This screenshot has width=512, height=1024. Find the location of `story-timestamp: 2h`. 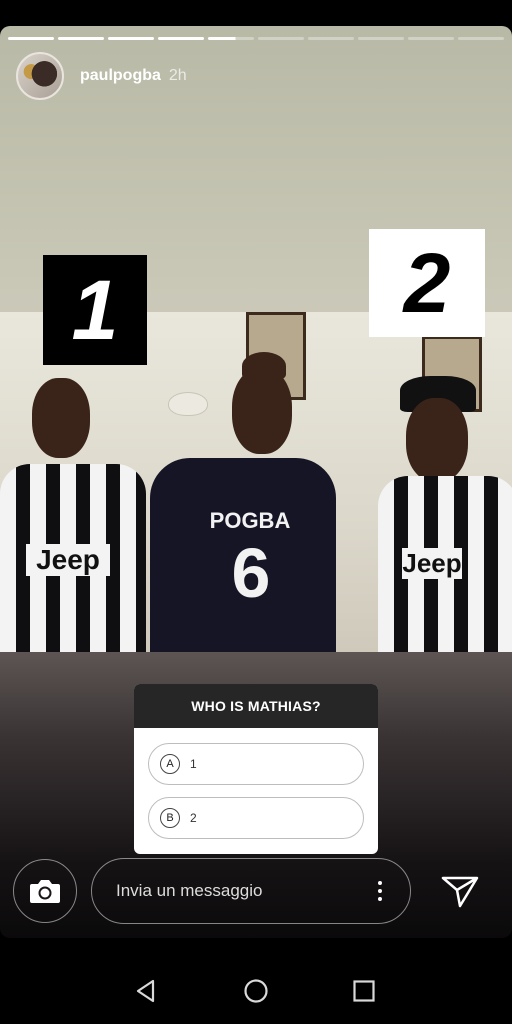

story-timestamp: 2h is located at coordinates (177, 75).